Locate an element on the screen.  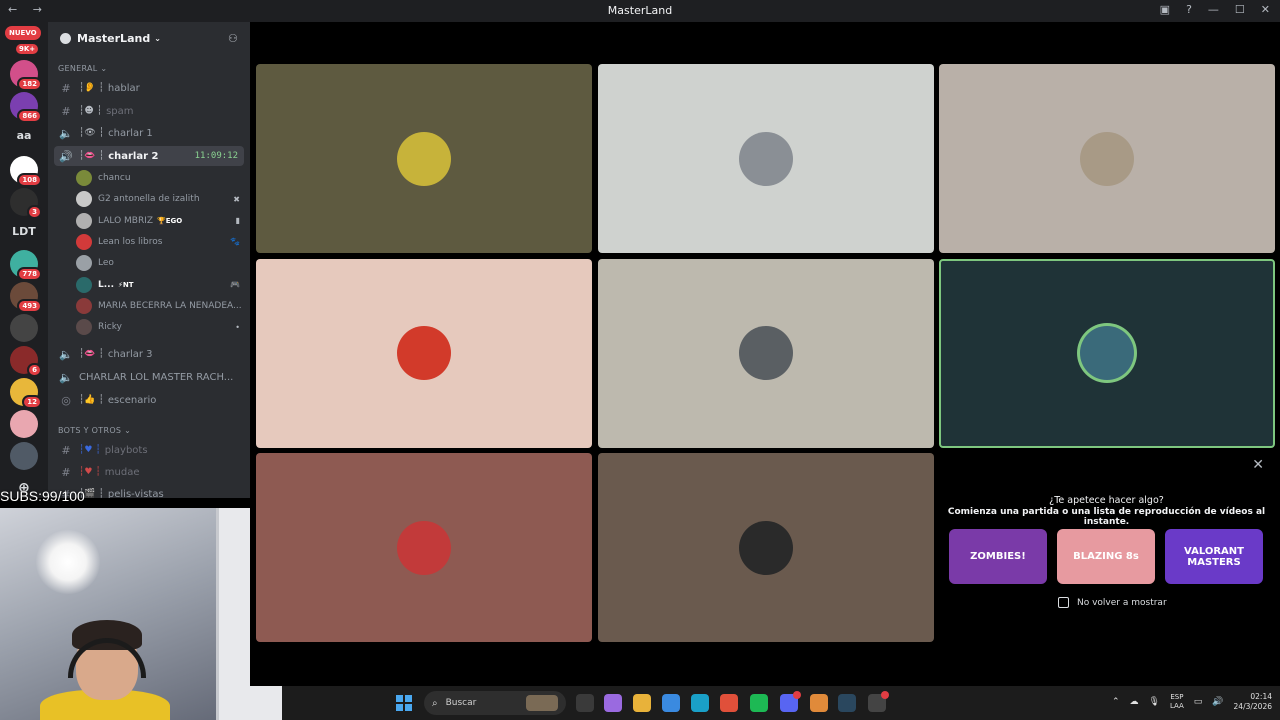
guild-header: MasterLand ⌄ ⚇ is located at coordinates (149, 38).